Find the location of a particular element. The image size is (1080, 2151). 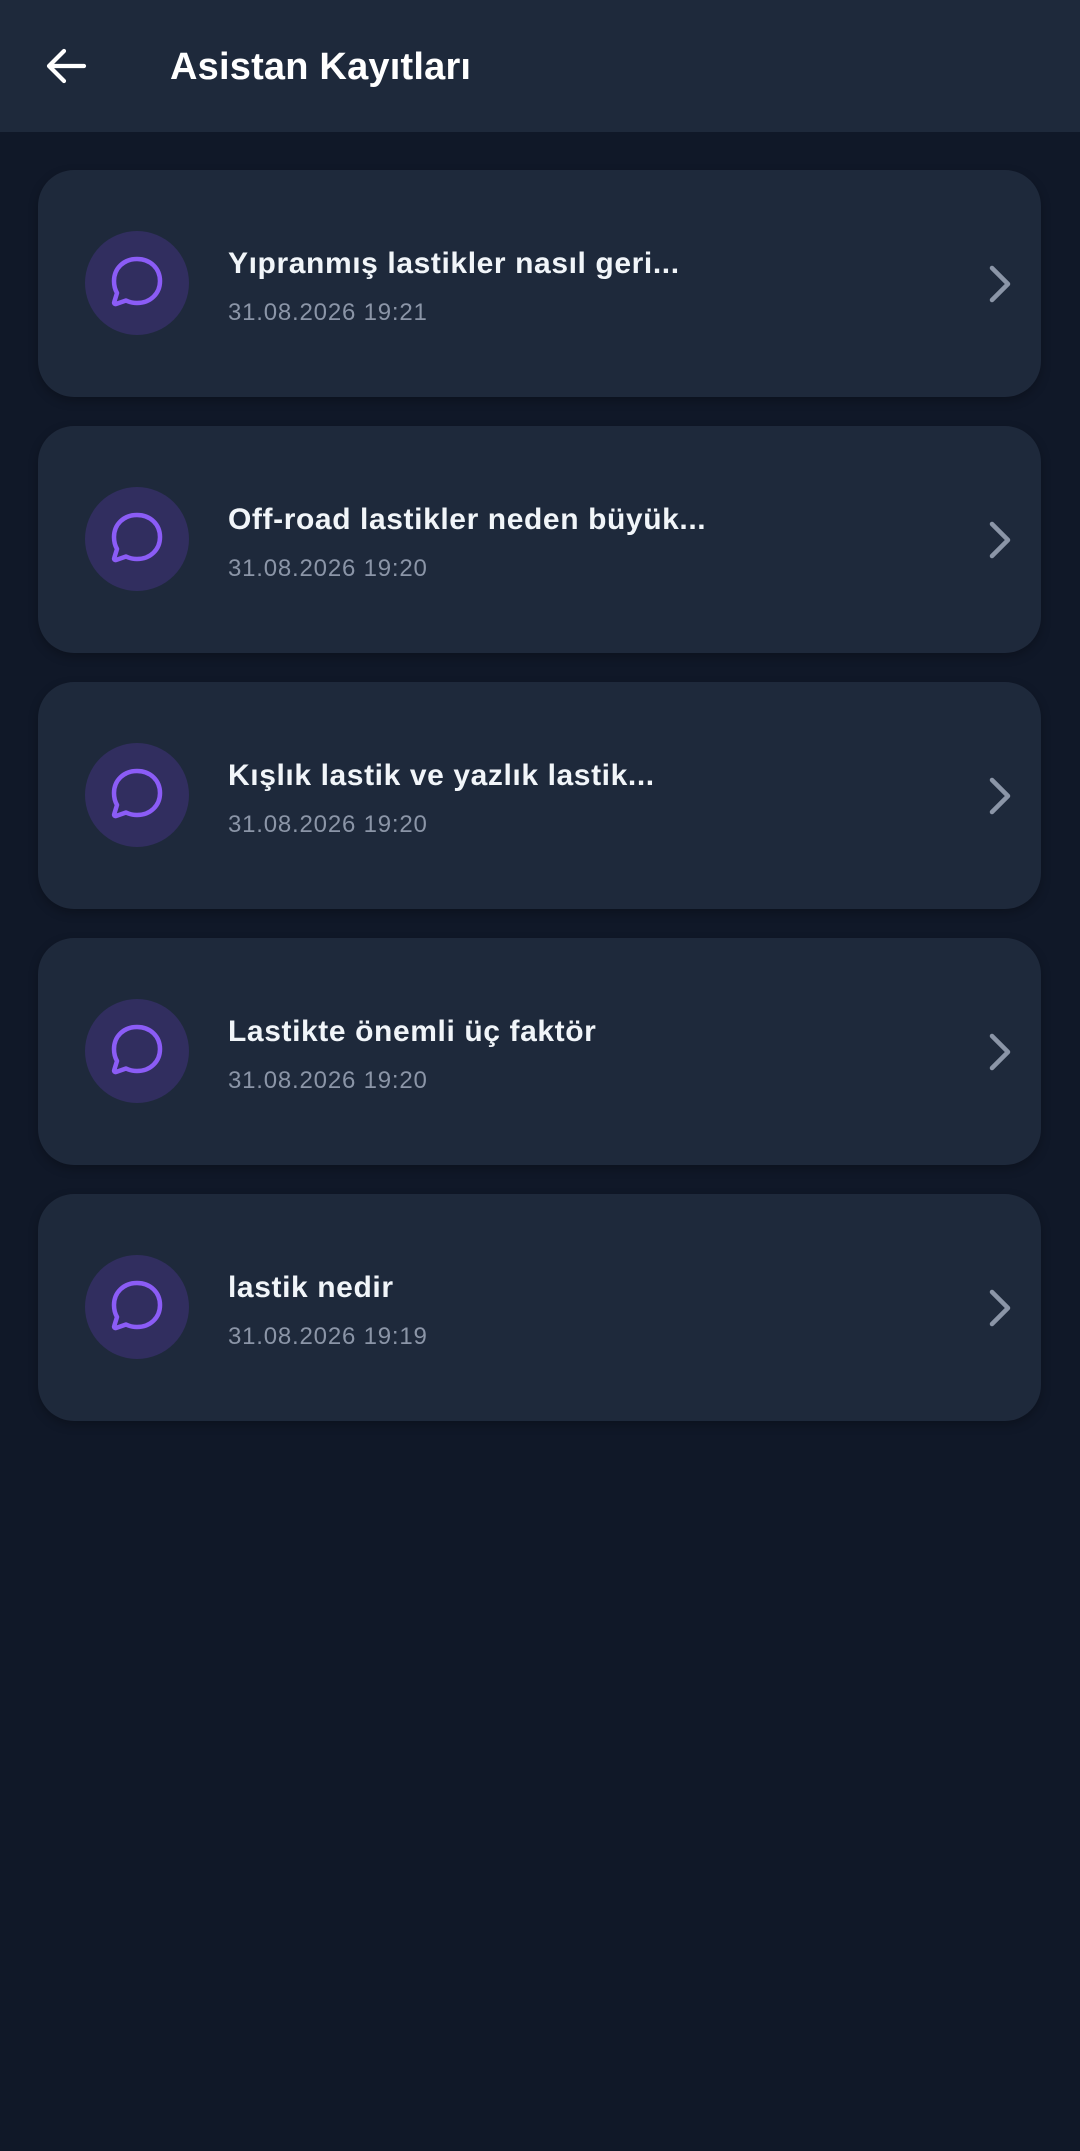

record-card: lastik nedir 31.08.2026 19:19 is located at coordinates (539, 1307).